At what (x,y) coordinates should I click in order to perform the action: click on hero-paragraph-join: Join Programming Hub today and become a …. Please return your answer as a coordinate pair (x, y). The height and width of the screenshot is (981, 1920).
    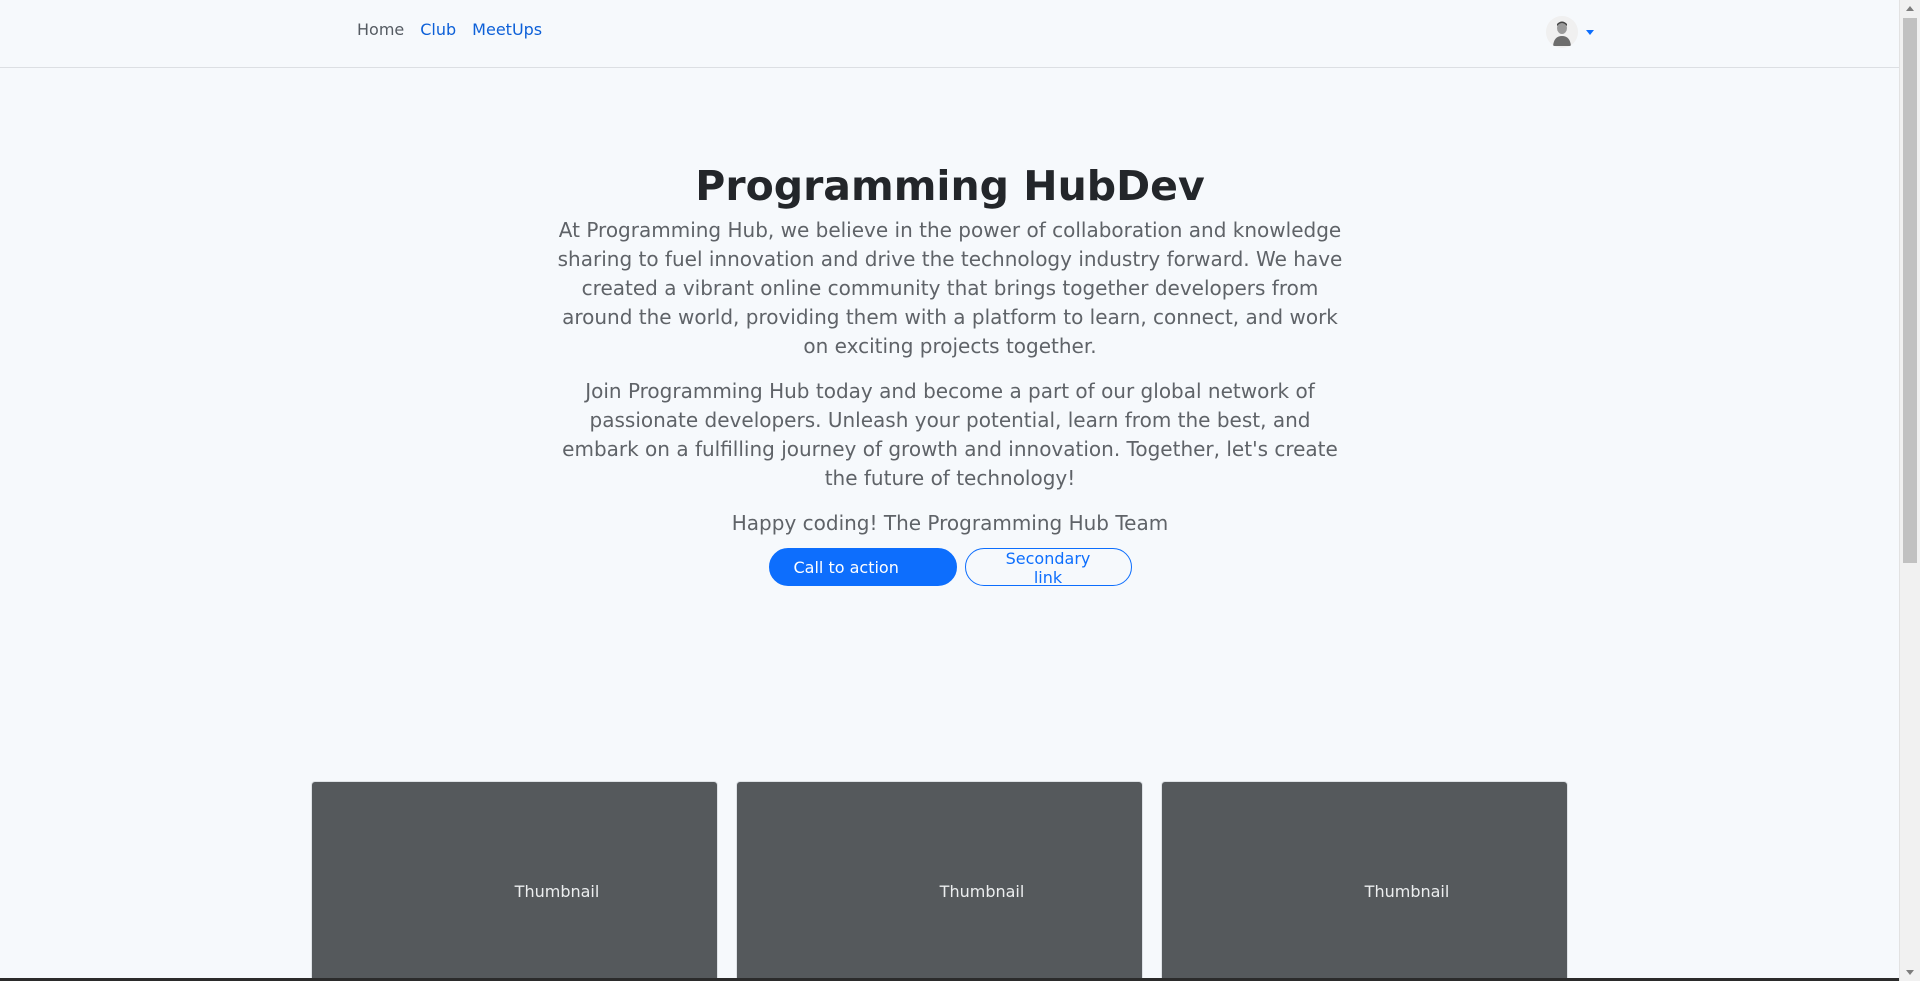
    Looking at the image, I should click on (950, 434).